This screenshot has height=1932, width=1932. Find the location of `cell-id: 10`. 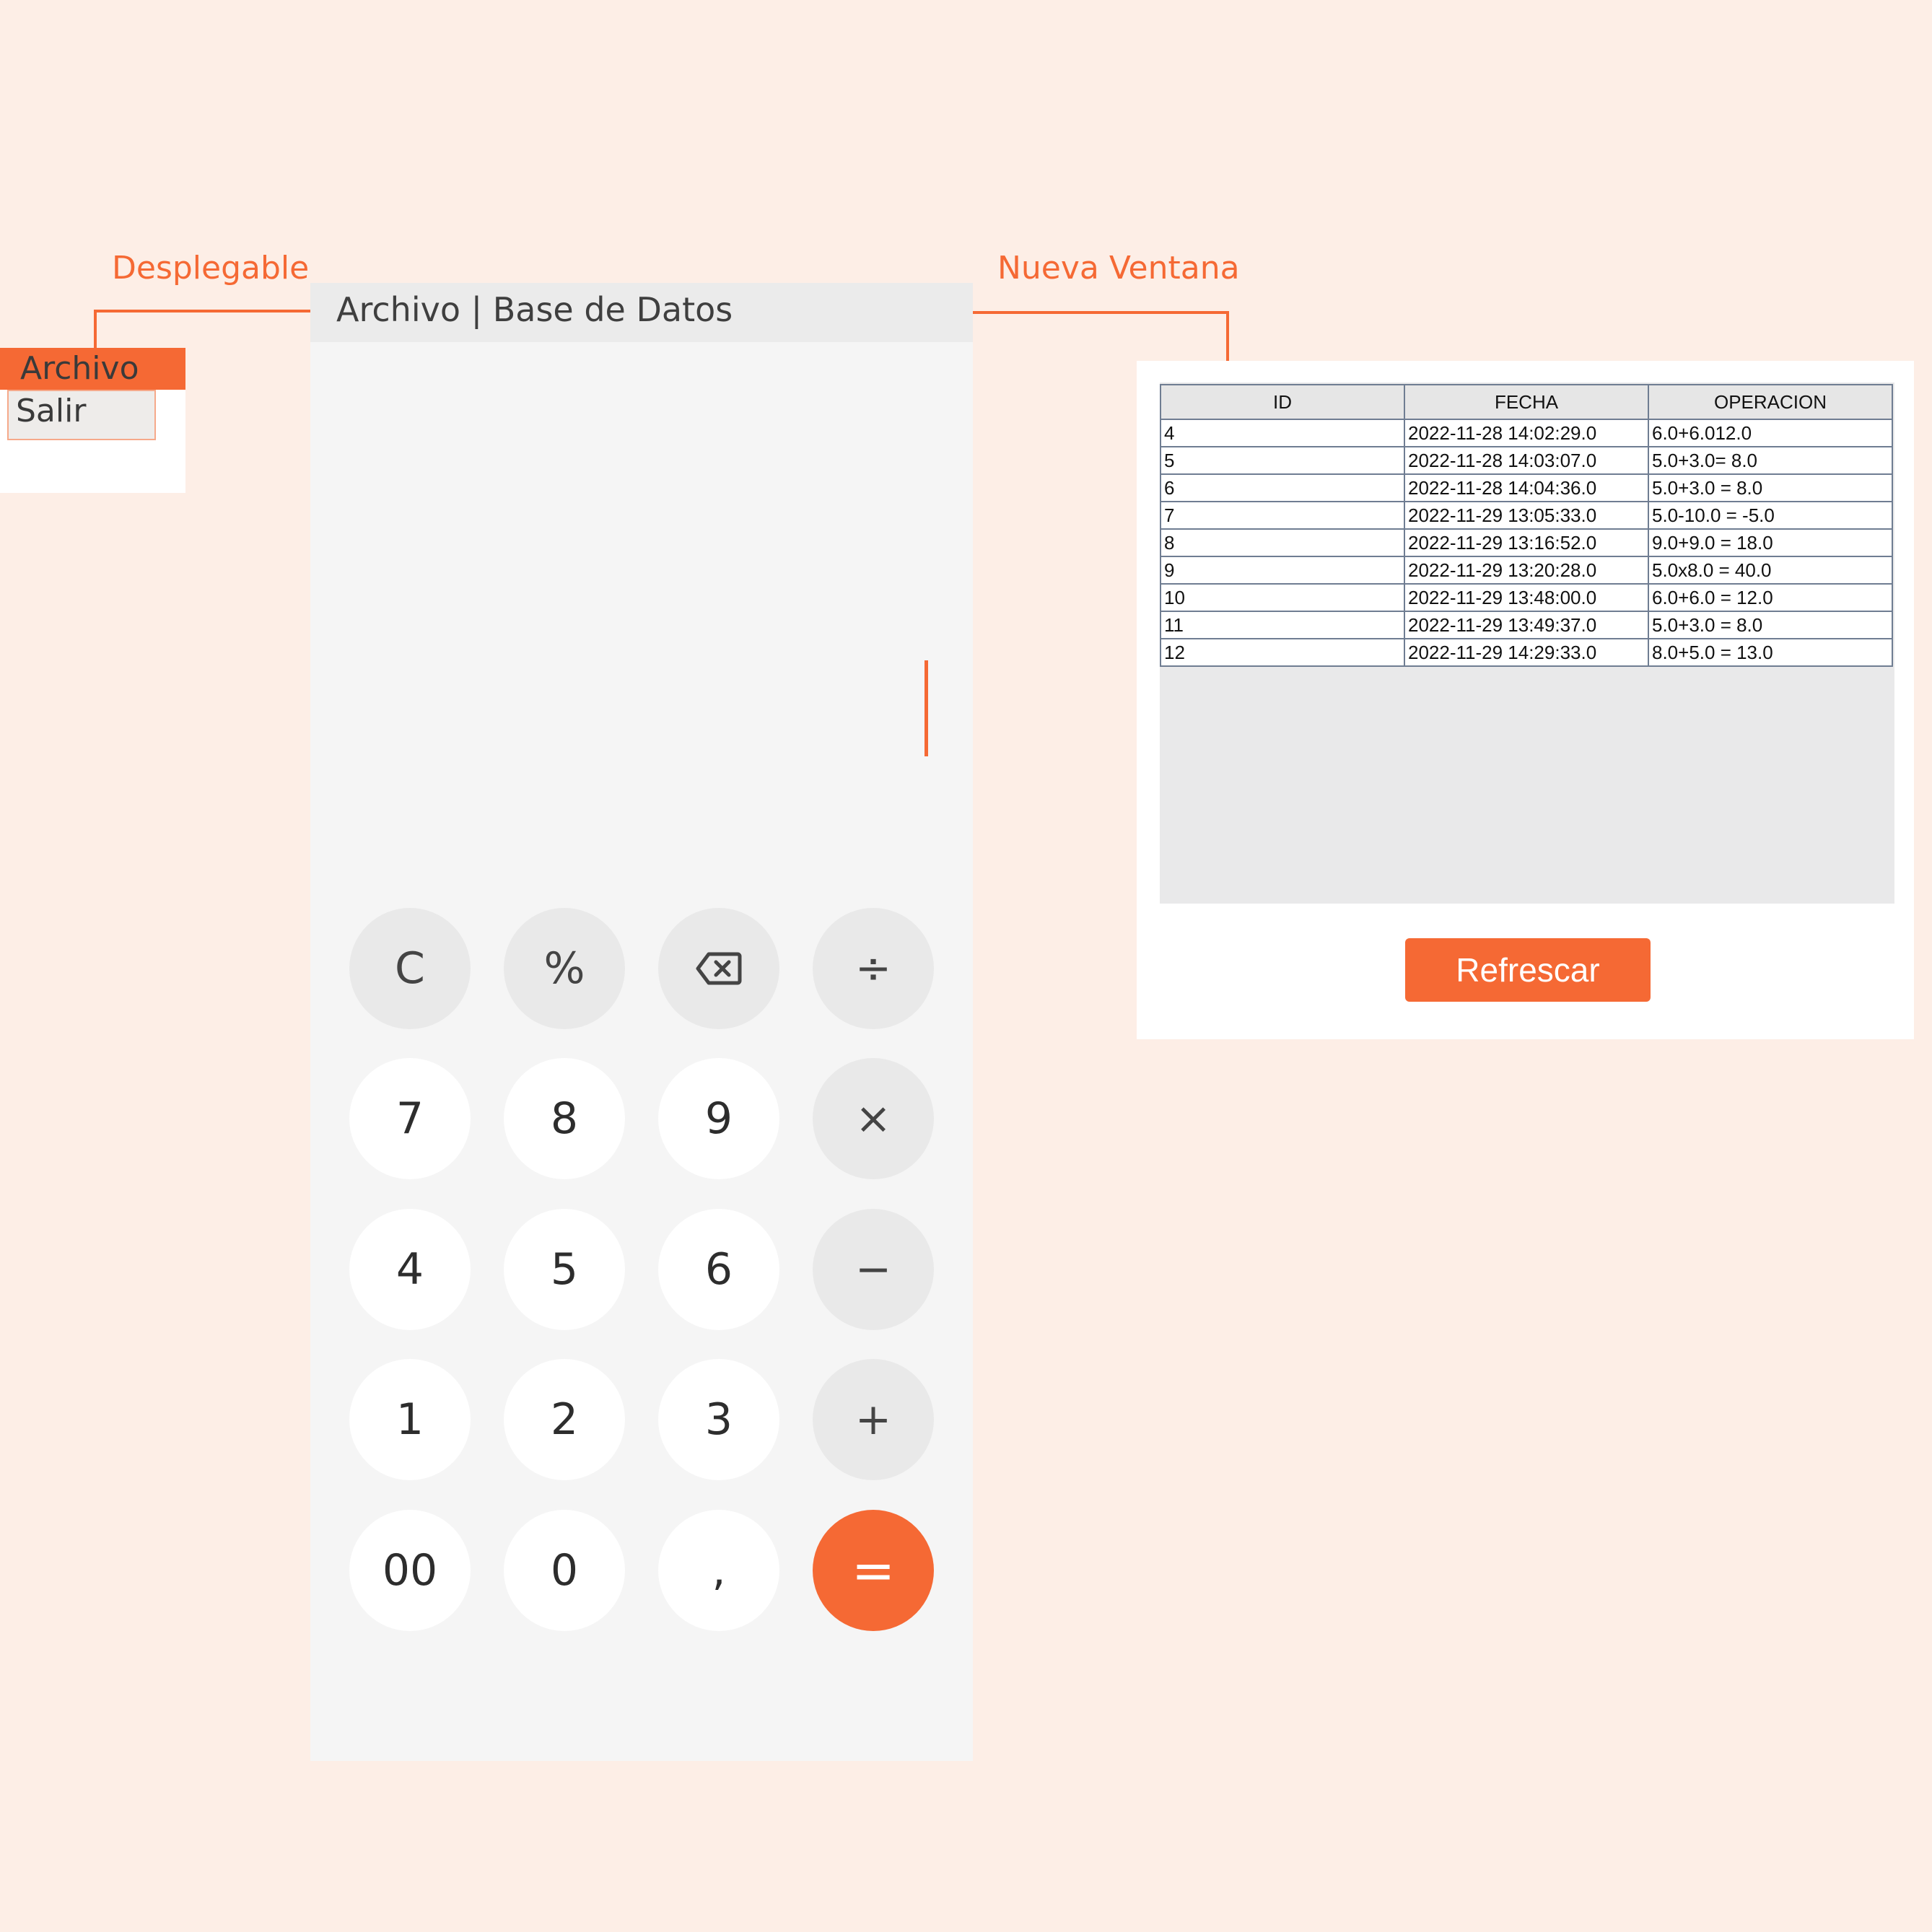

cell-id: 10 is located at coordinates (1282, 597).